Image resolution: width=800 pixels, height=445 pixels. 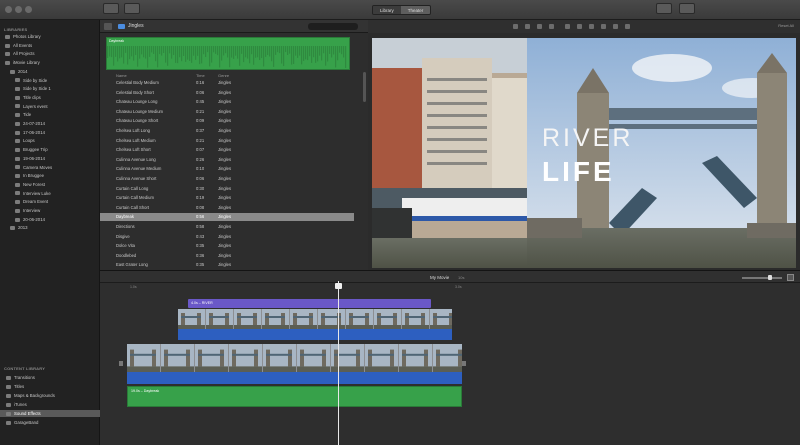 What do you see at coordinates (50, 71) in the screenshot?
I see `sidebar-item: 2014` at bounding box center [50, 71].